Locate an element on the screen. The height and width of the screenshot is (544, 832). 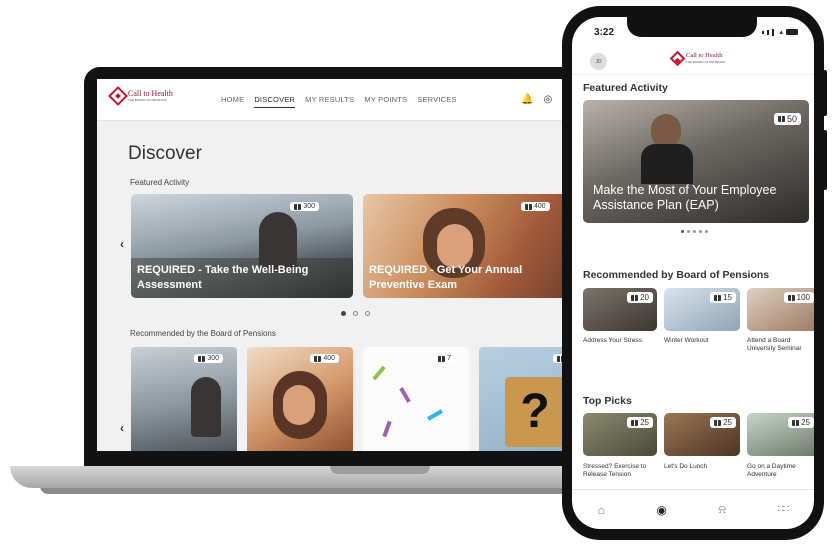
laptop-notch is located at coordinates (380, 470).